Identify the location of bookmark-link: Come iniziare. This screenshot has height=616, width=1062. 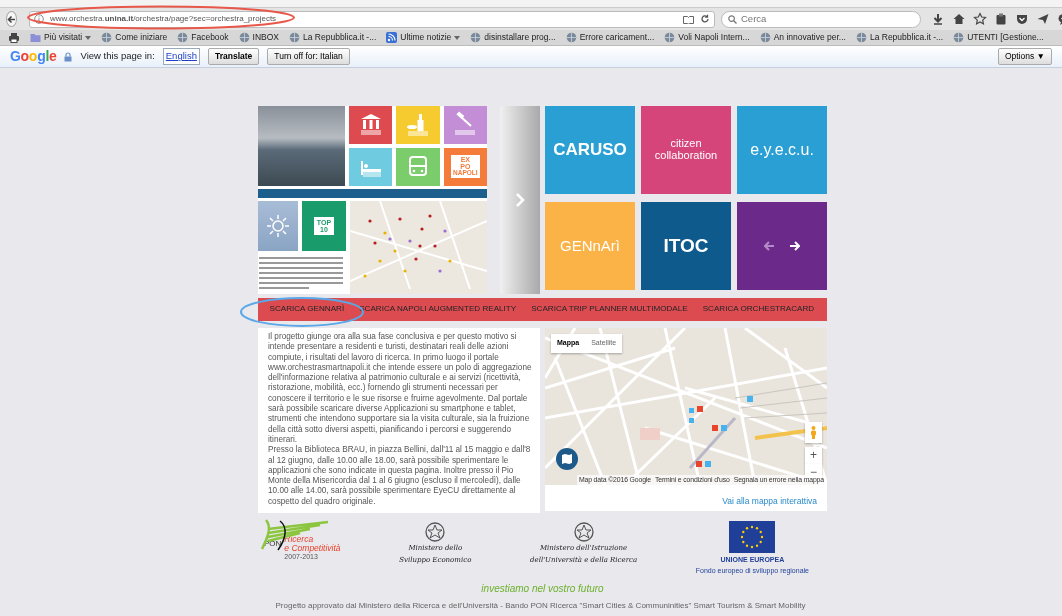
(134, 37).